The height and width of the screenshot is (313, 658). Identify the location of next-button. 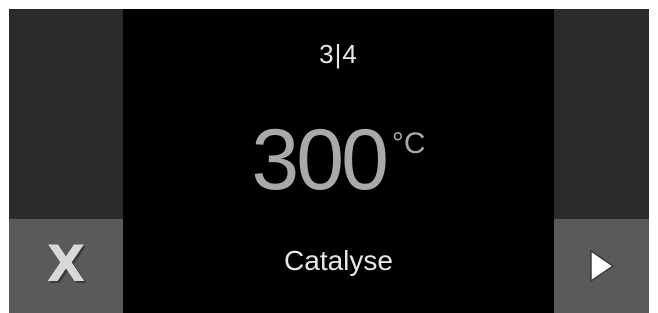
(601, 266).